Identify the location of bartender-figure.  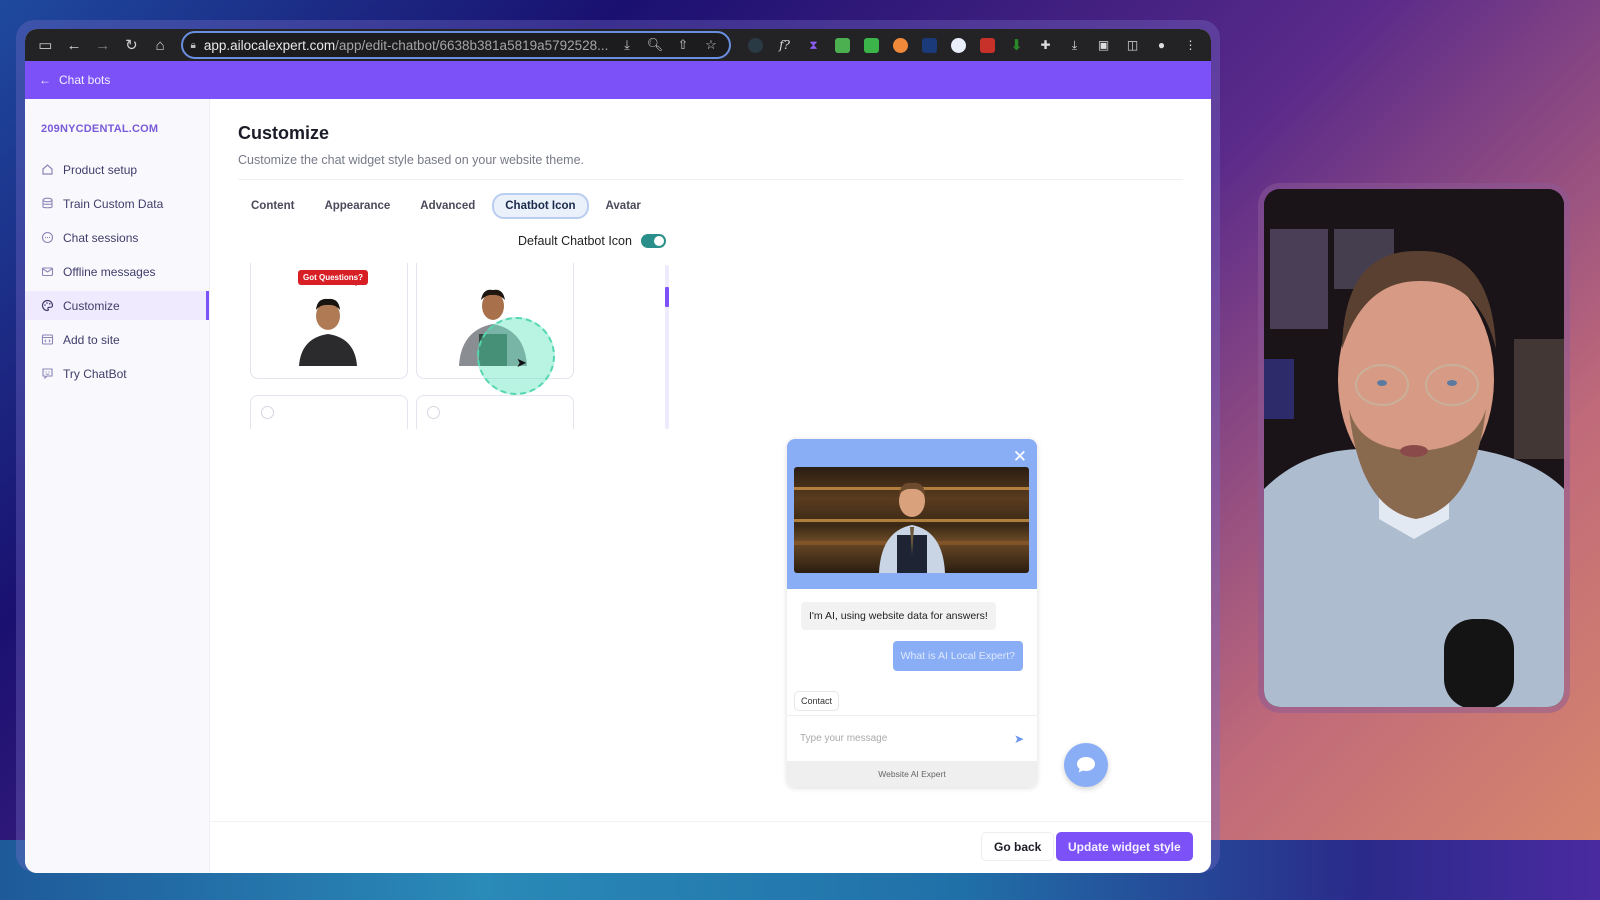
(912, 527).